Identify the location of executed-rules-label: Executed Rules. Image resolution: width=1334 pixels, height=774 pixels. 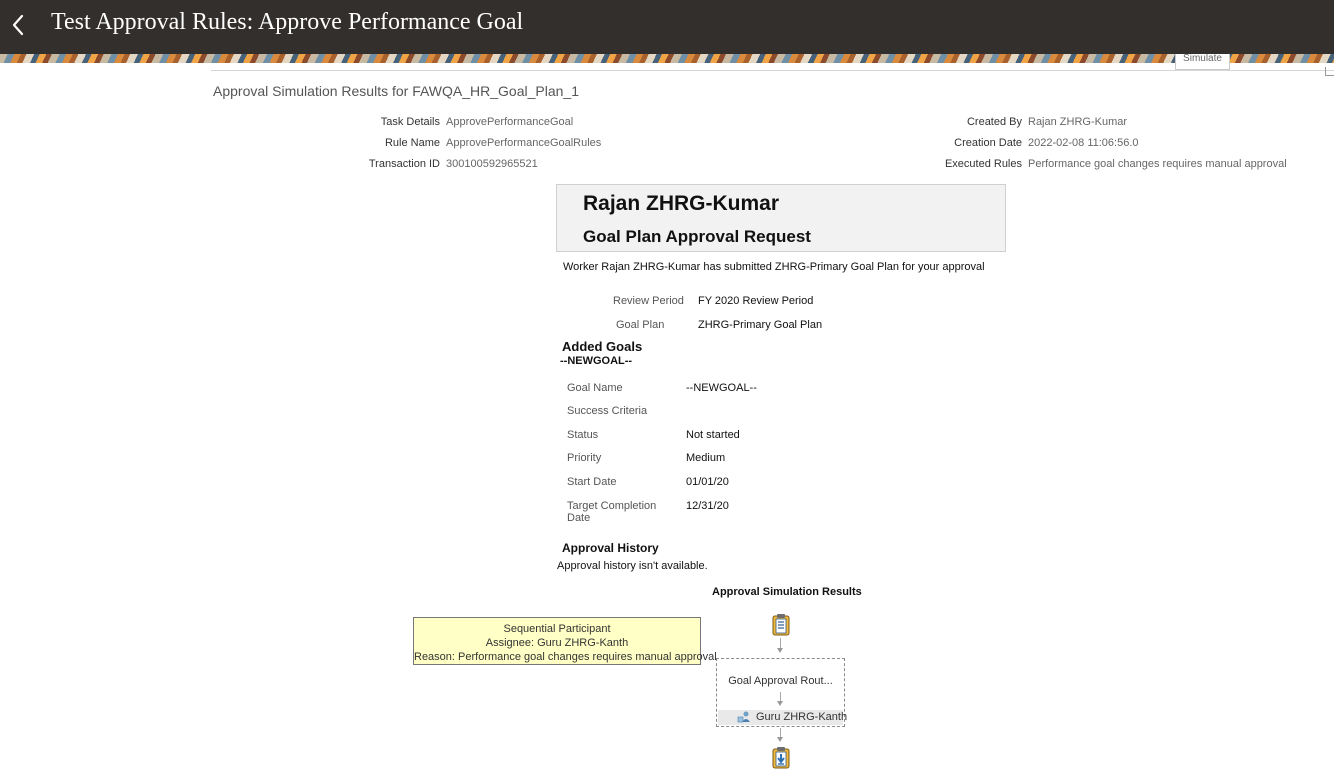
(983, 164).